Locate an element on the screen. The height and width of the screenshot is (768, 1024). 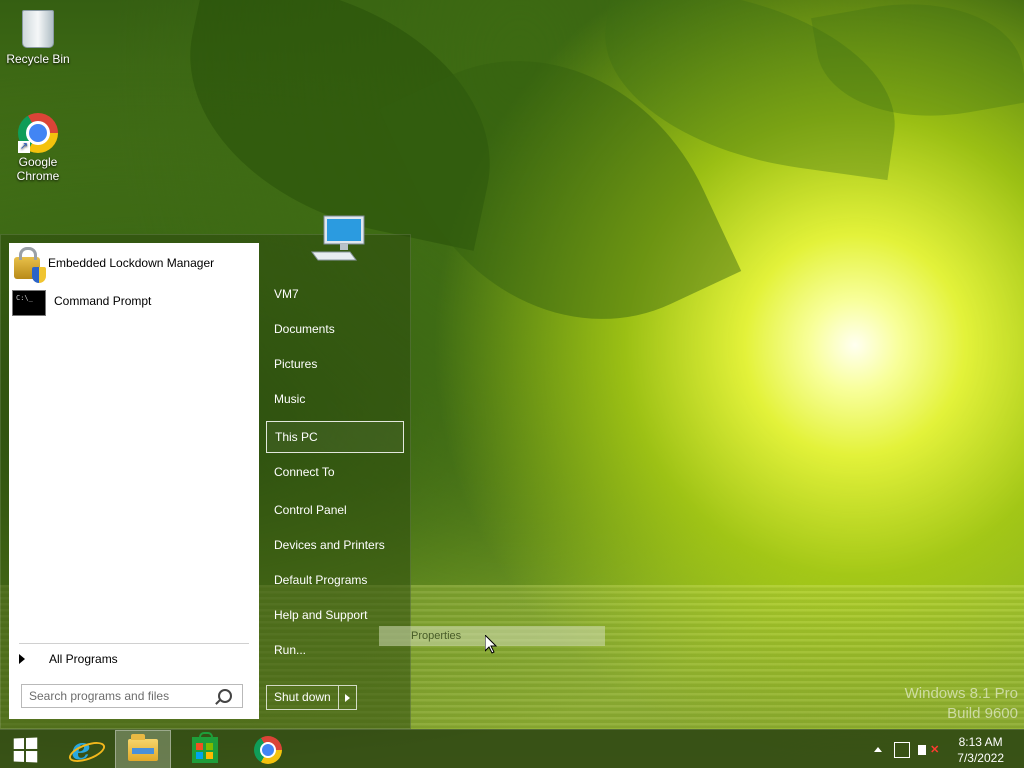
taskbar-store is located at coordinates (205, 749).